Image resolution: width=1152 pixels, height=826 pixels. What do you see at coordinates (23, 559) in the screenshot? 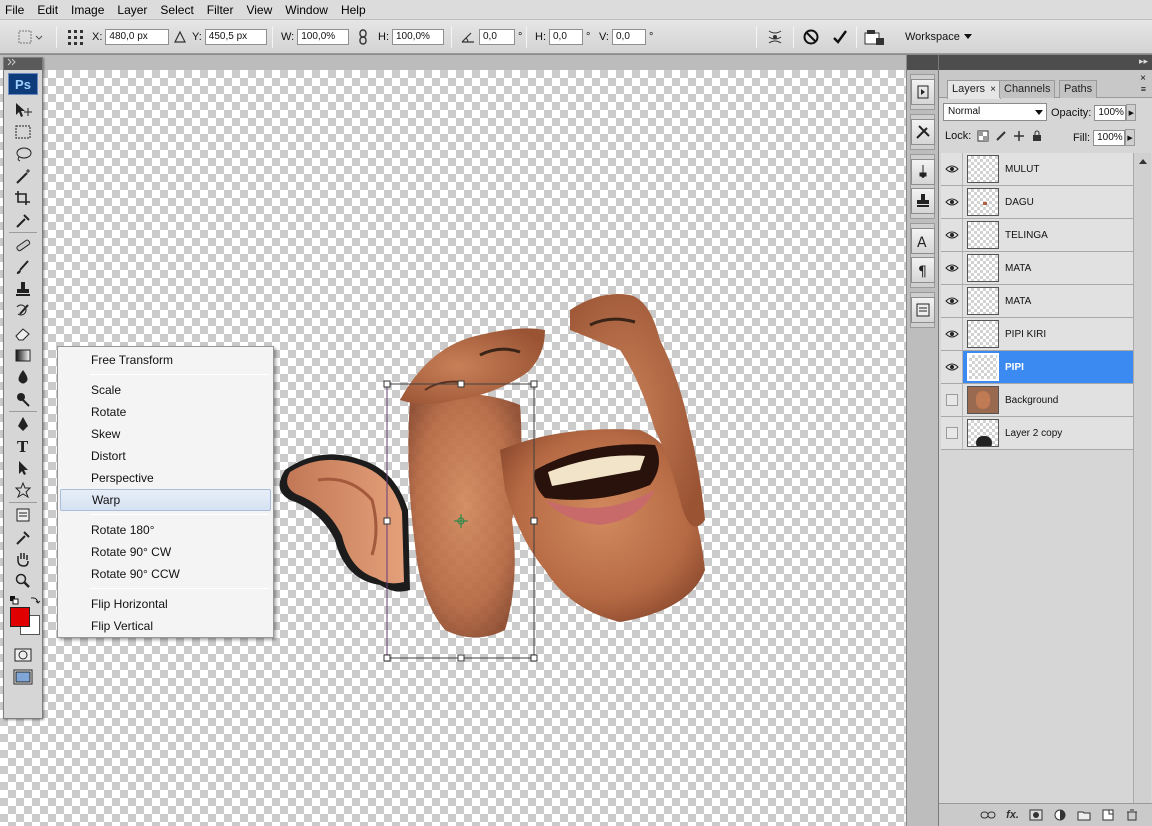
I see `hand-tool` at bounding box center [23, 559].